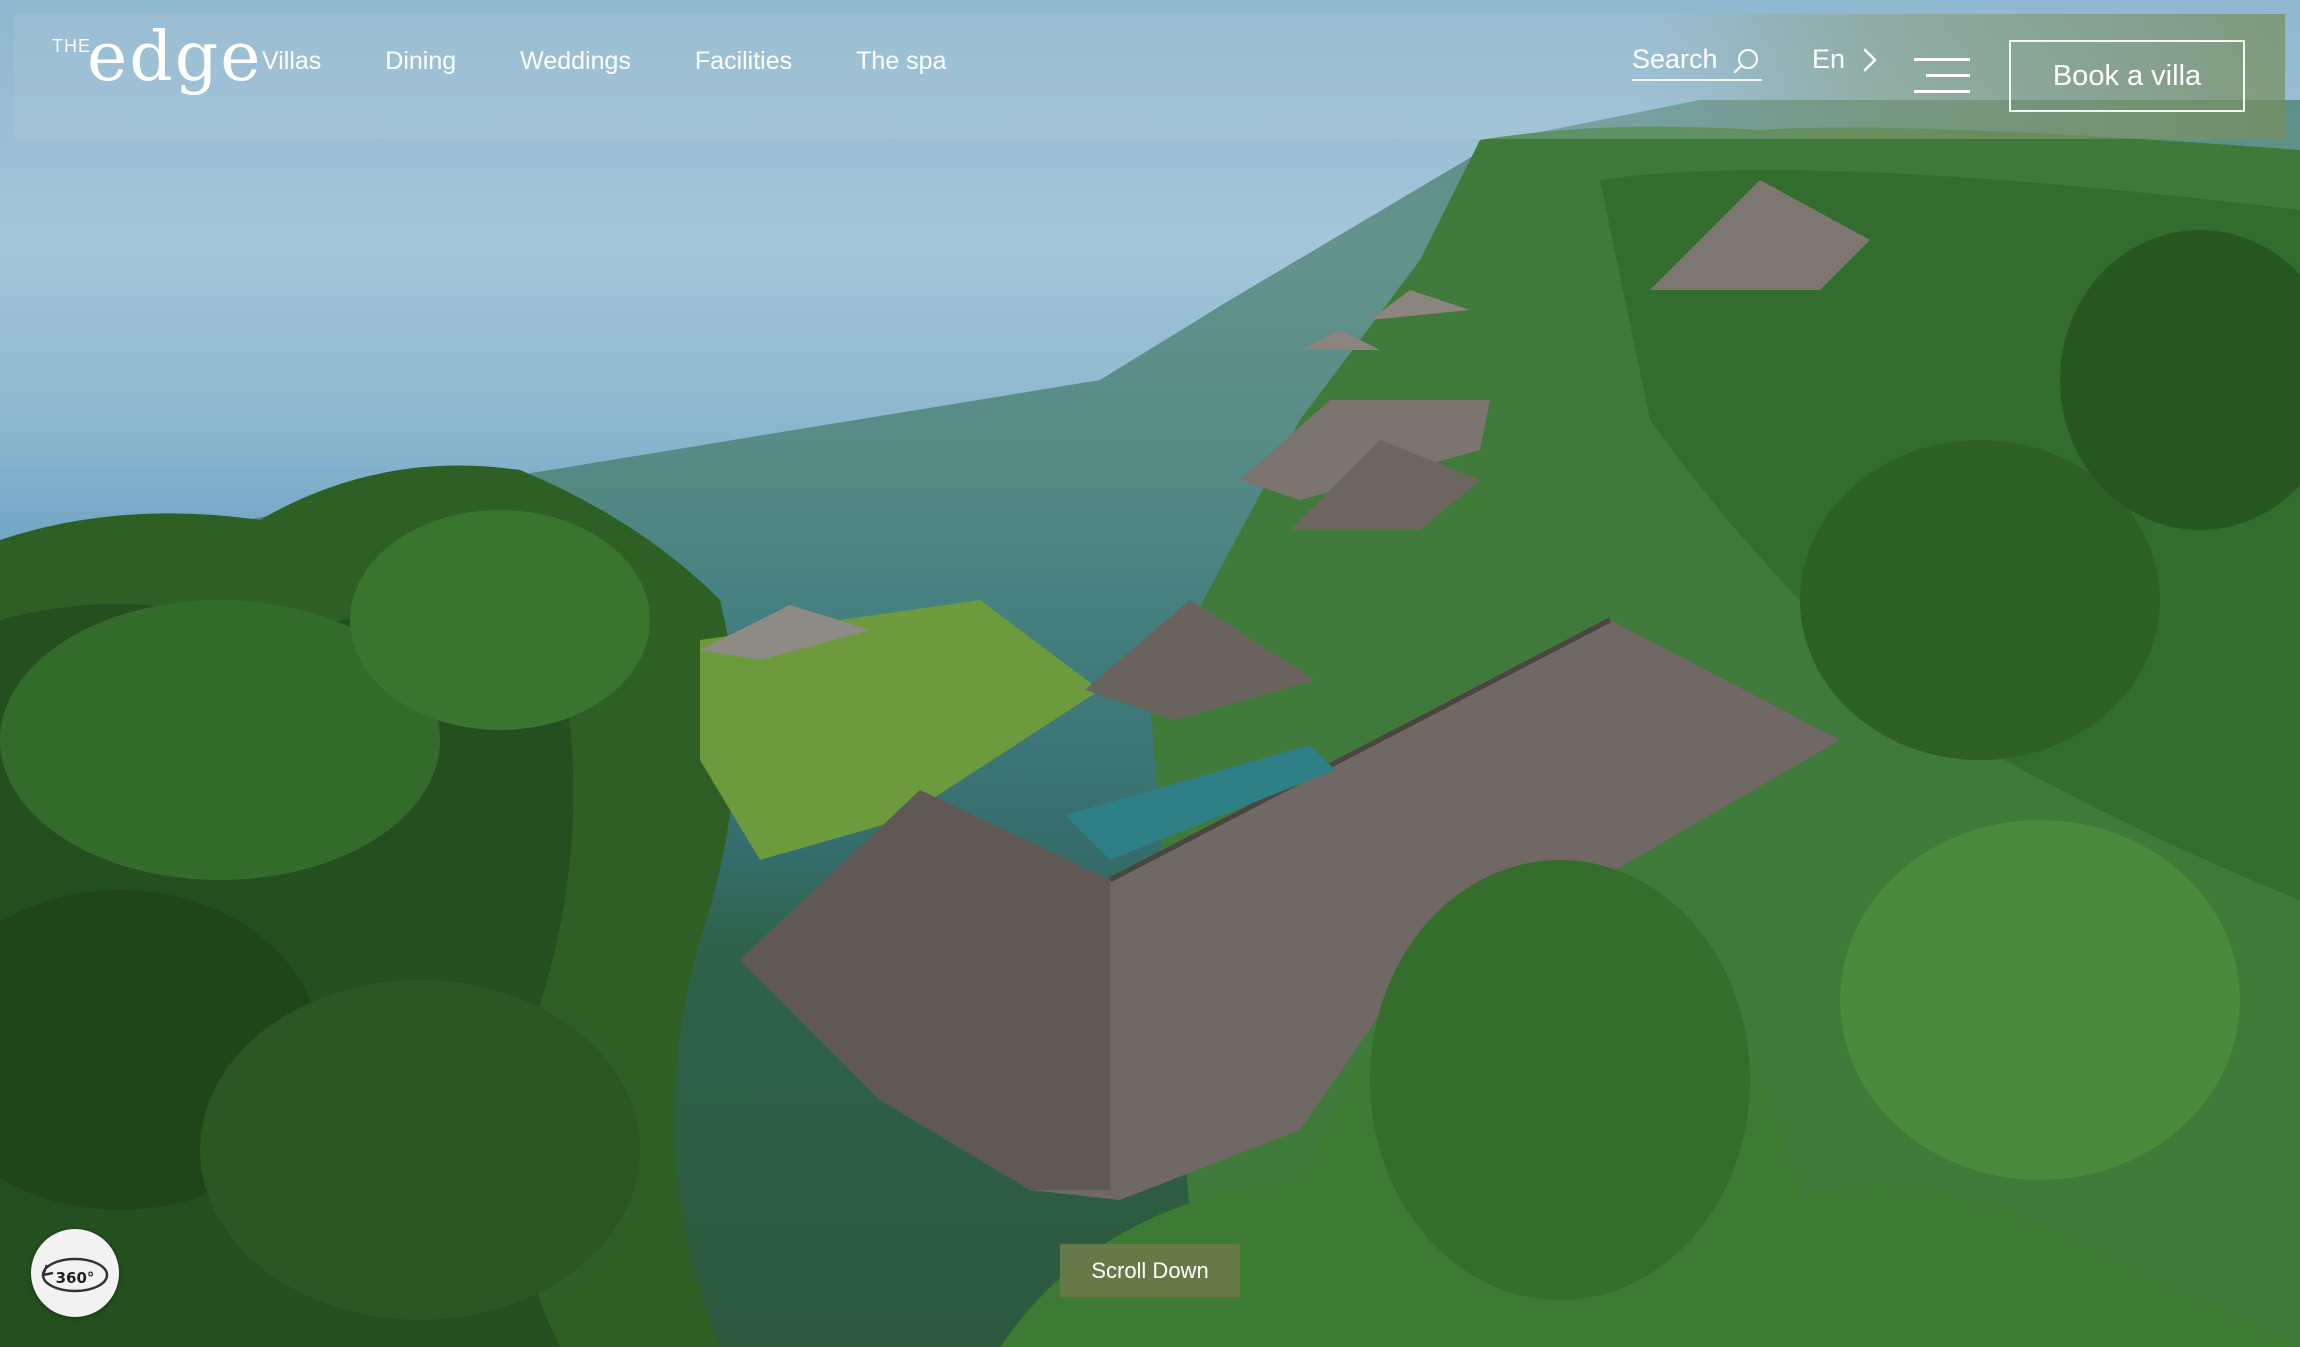 This screenshot has height=1347, width=2300. Describe the element at coordinates (71, 46) in the screenshot. I see `logo-prefix: THE` at that location.